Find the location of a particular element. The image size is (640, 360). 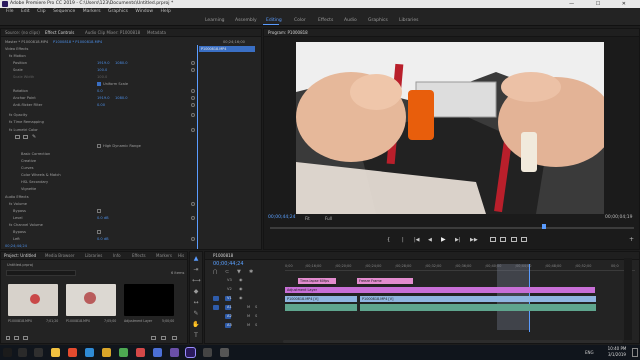

lumetri-vignette: Vignette is located at coordinates (28, 189).